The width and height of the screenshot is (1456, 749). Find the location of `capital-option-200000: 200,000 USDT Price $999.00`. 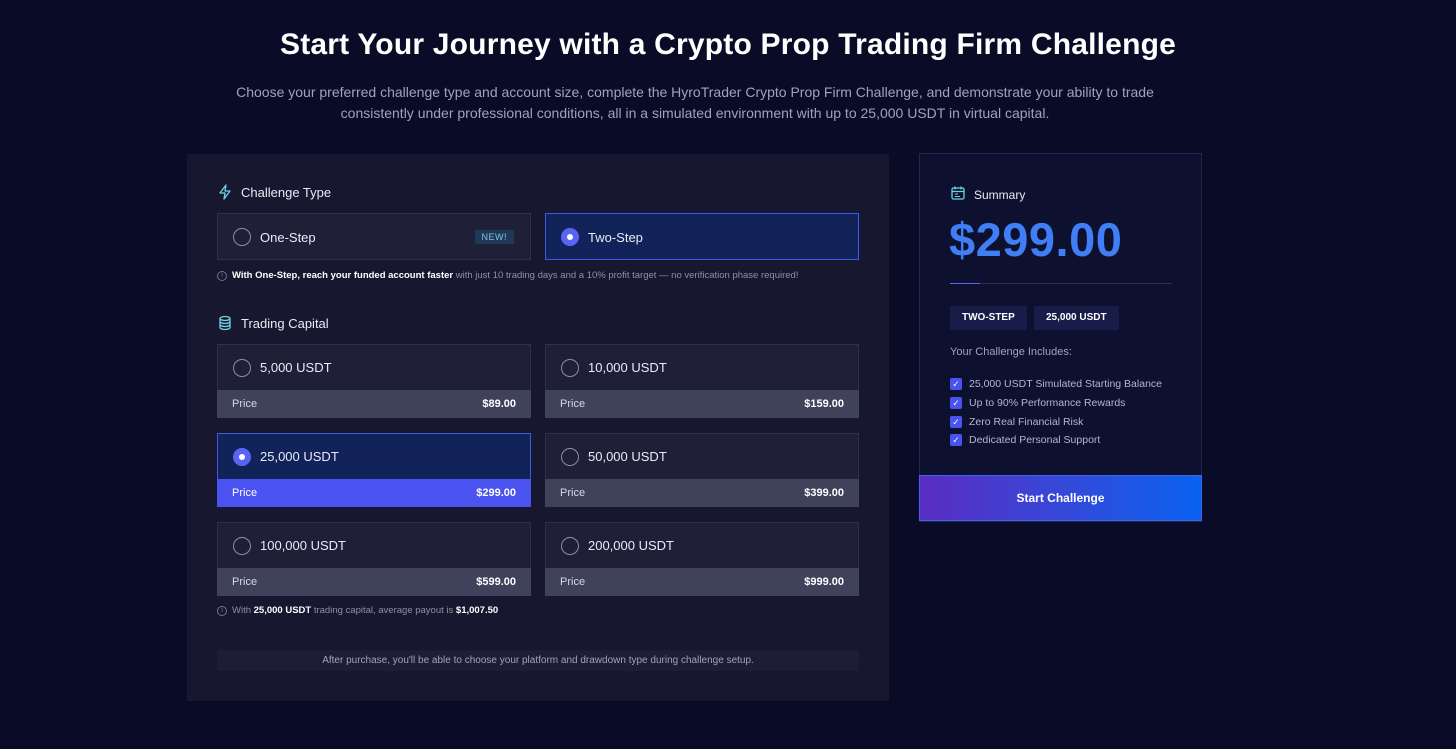

capital-option-200000: 200,000 USDT Price $999.00 is located at coordinates (702, 559).